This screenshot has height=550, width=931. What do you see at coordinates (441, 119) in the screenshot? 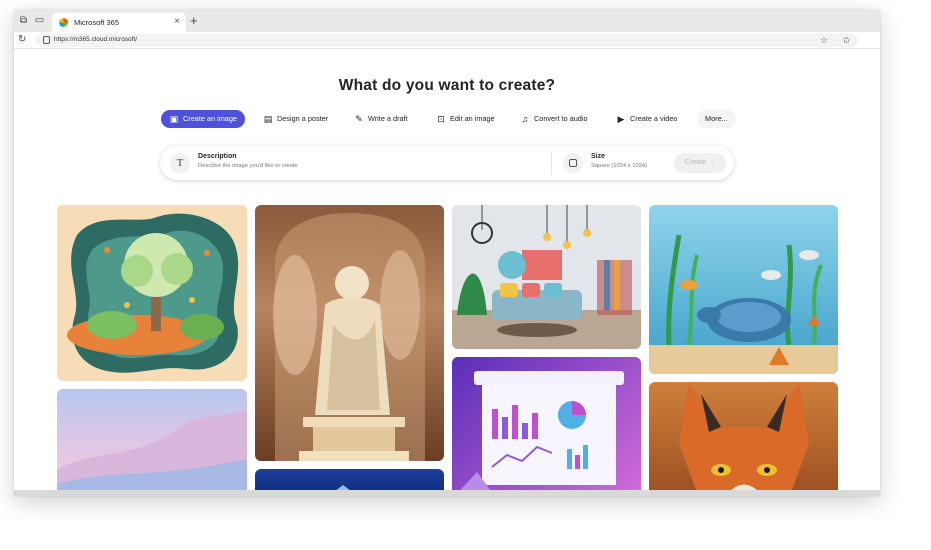
I see `edit-image-icon: ⊡` at bounding box center [441, 119].